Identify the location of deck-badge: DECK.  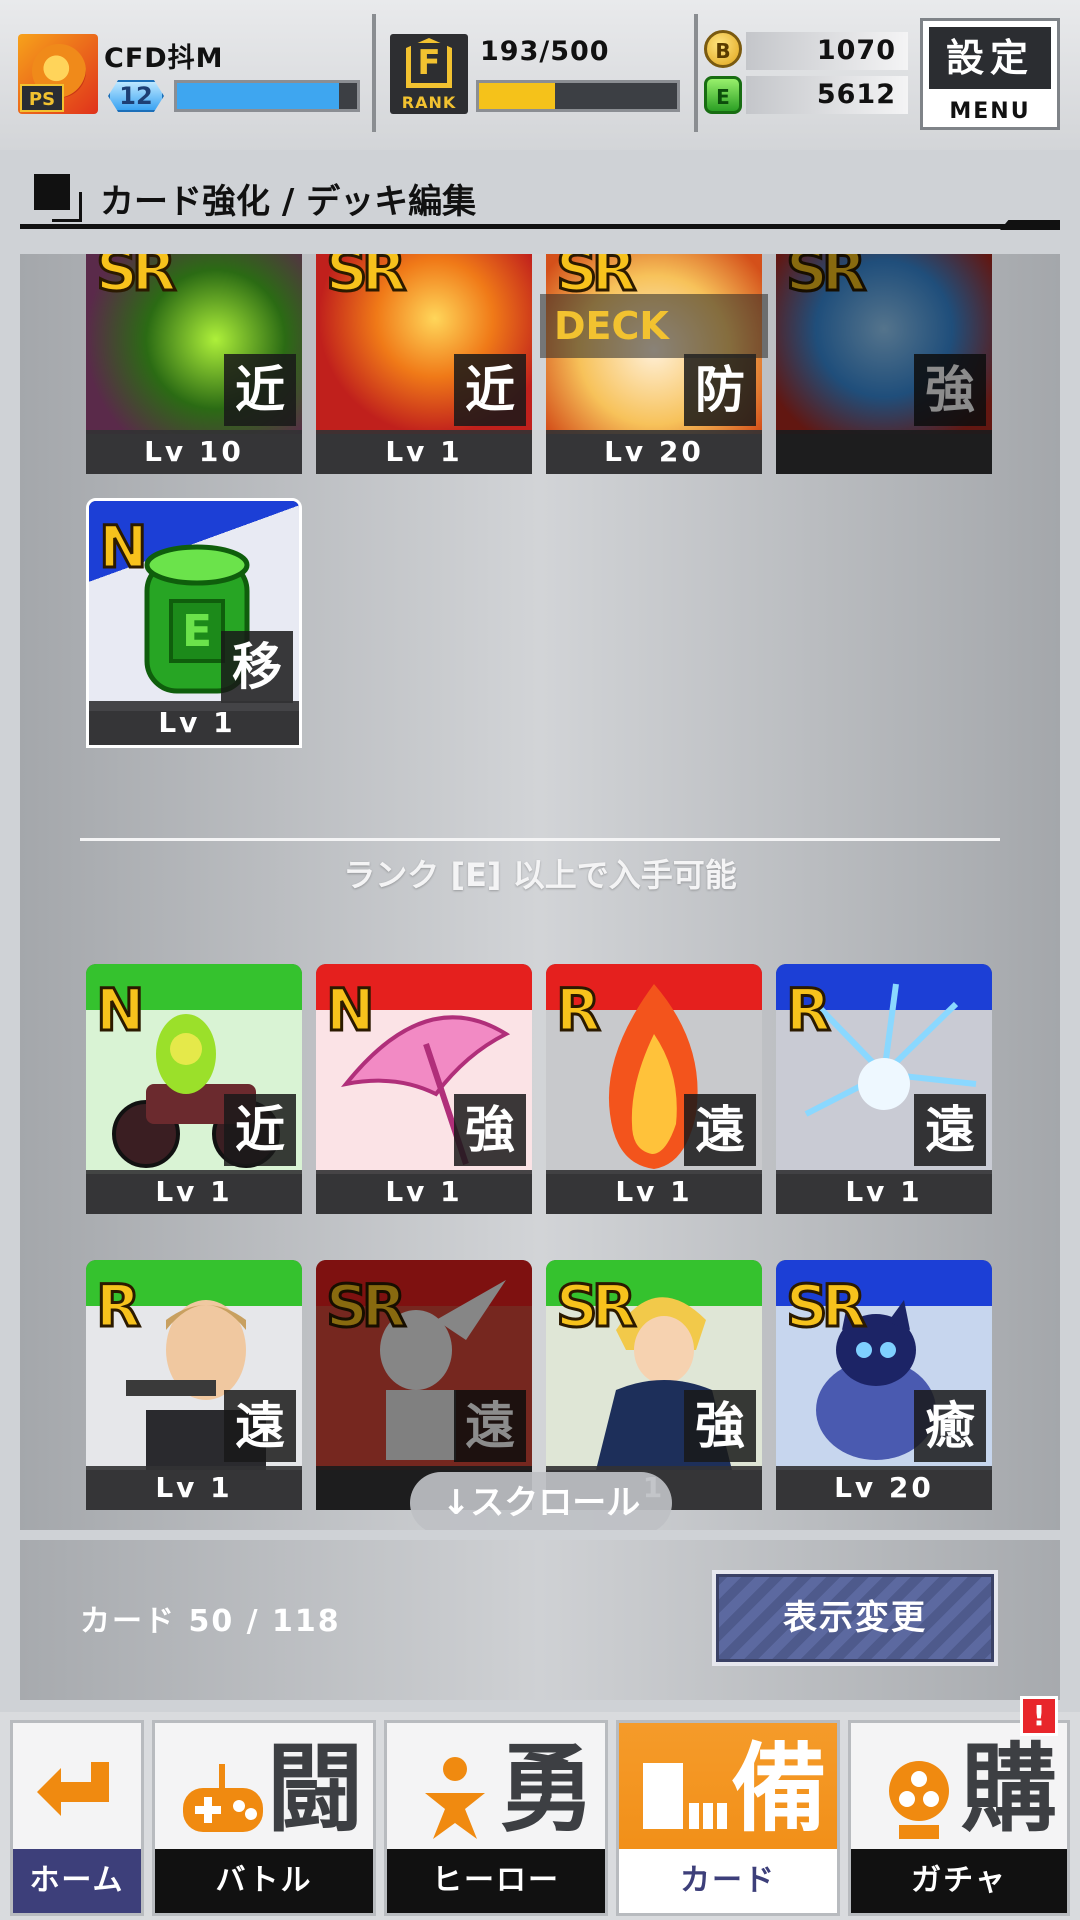
(654, 326).